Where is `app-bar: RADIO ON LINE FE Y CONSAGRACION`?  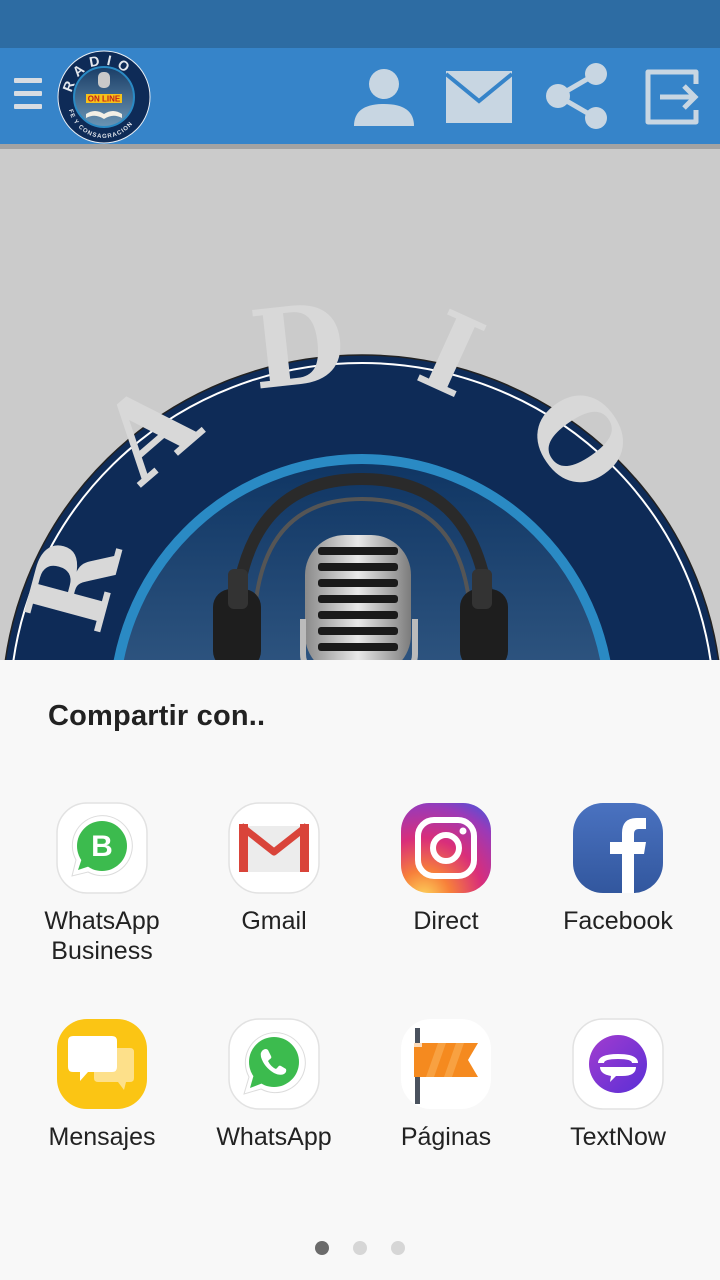
app-bar: RADIO ON LINE FE Y CONSAGRACION is located at coordinates (360, 96).